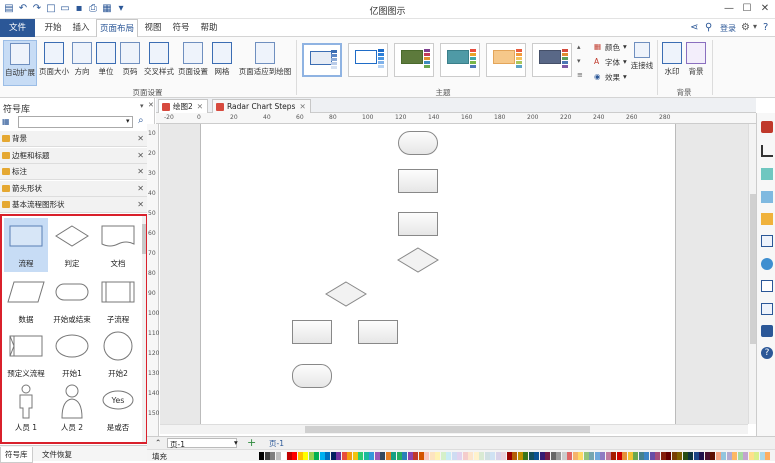 This screenshot has height=463, width=775. I want to click on background-button: 背景, so click(696, 63).